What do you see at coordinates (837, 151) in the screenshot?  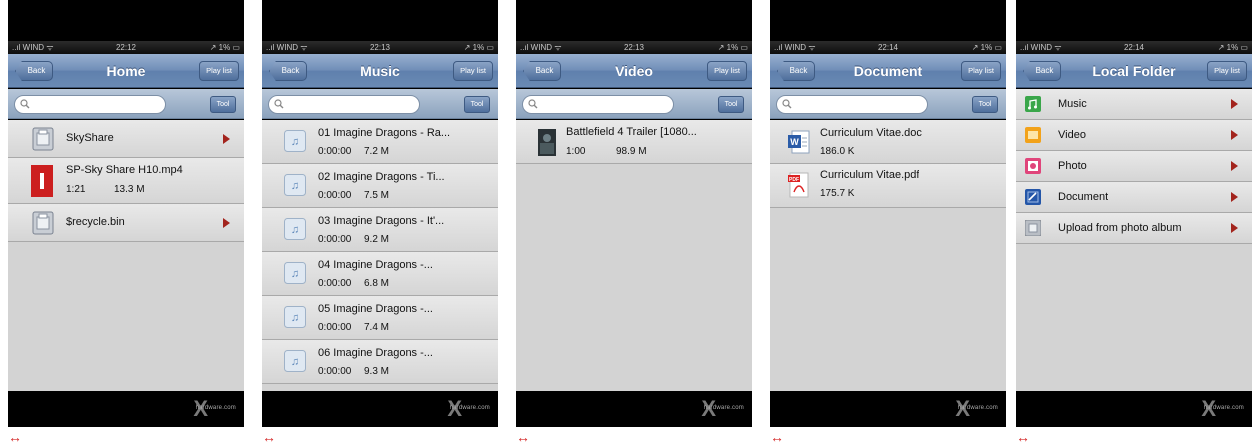 I see `item-size: 186.0 K` at bounding box center [837, 151].